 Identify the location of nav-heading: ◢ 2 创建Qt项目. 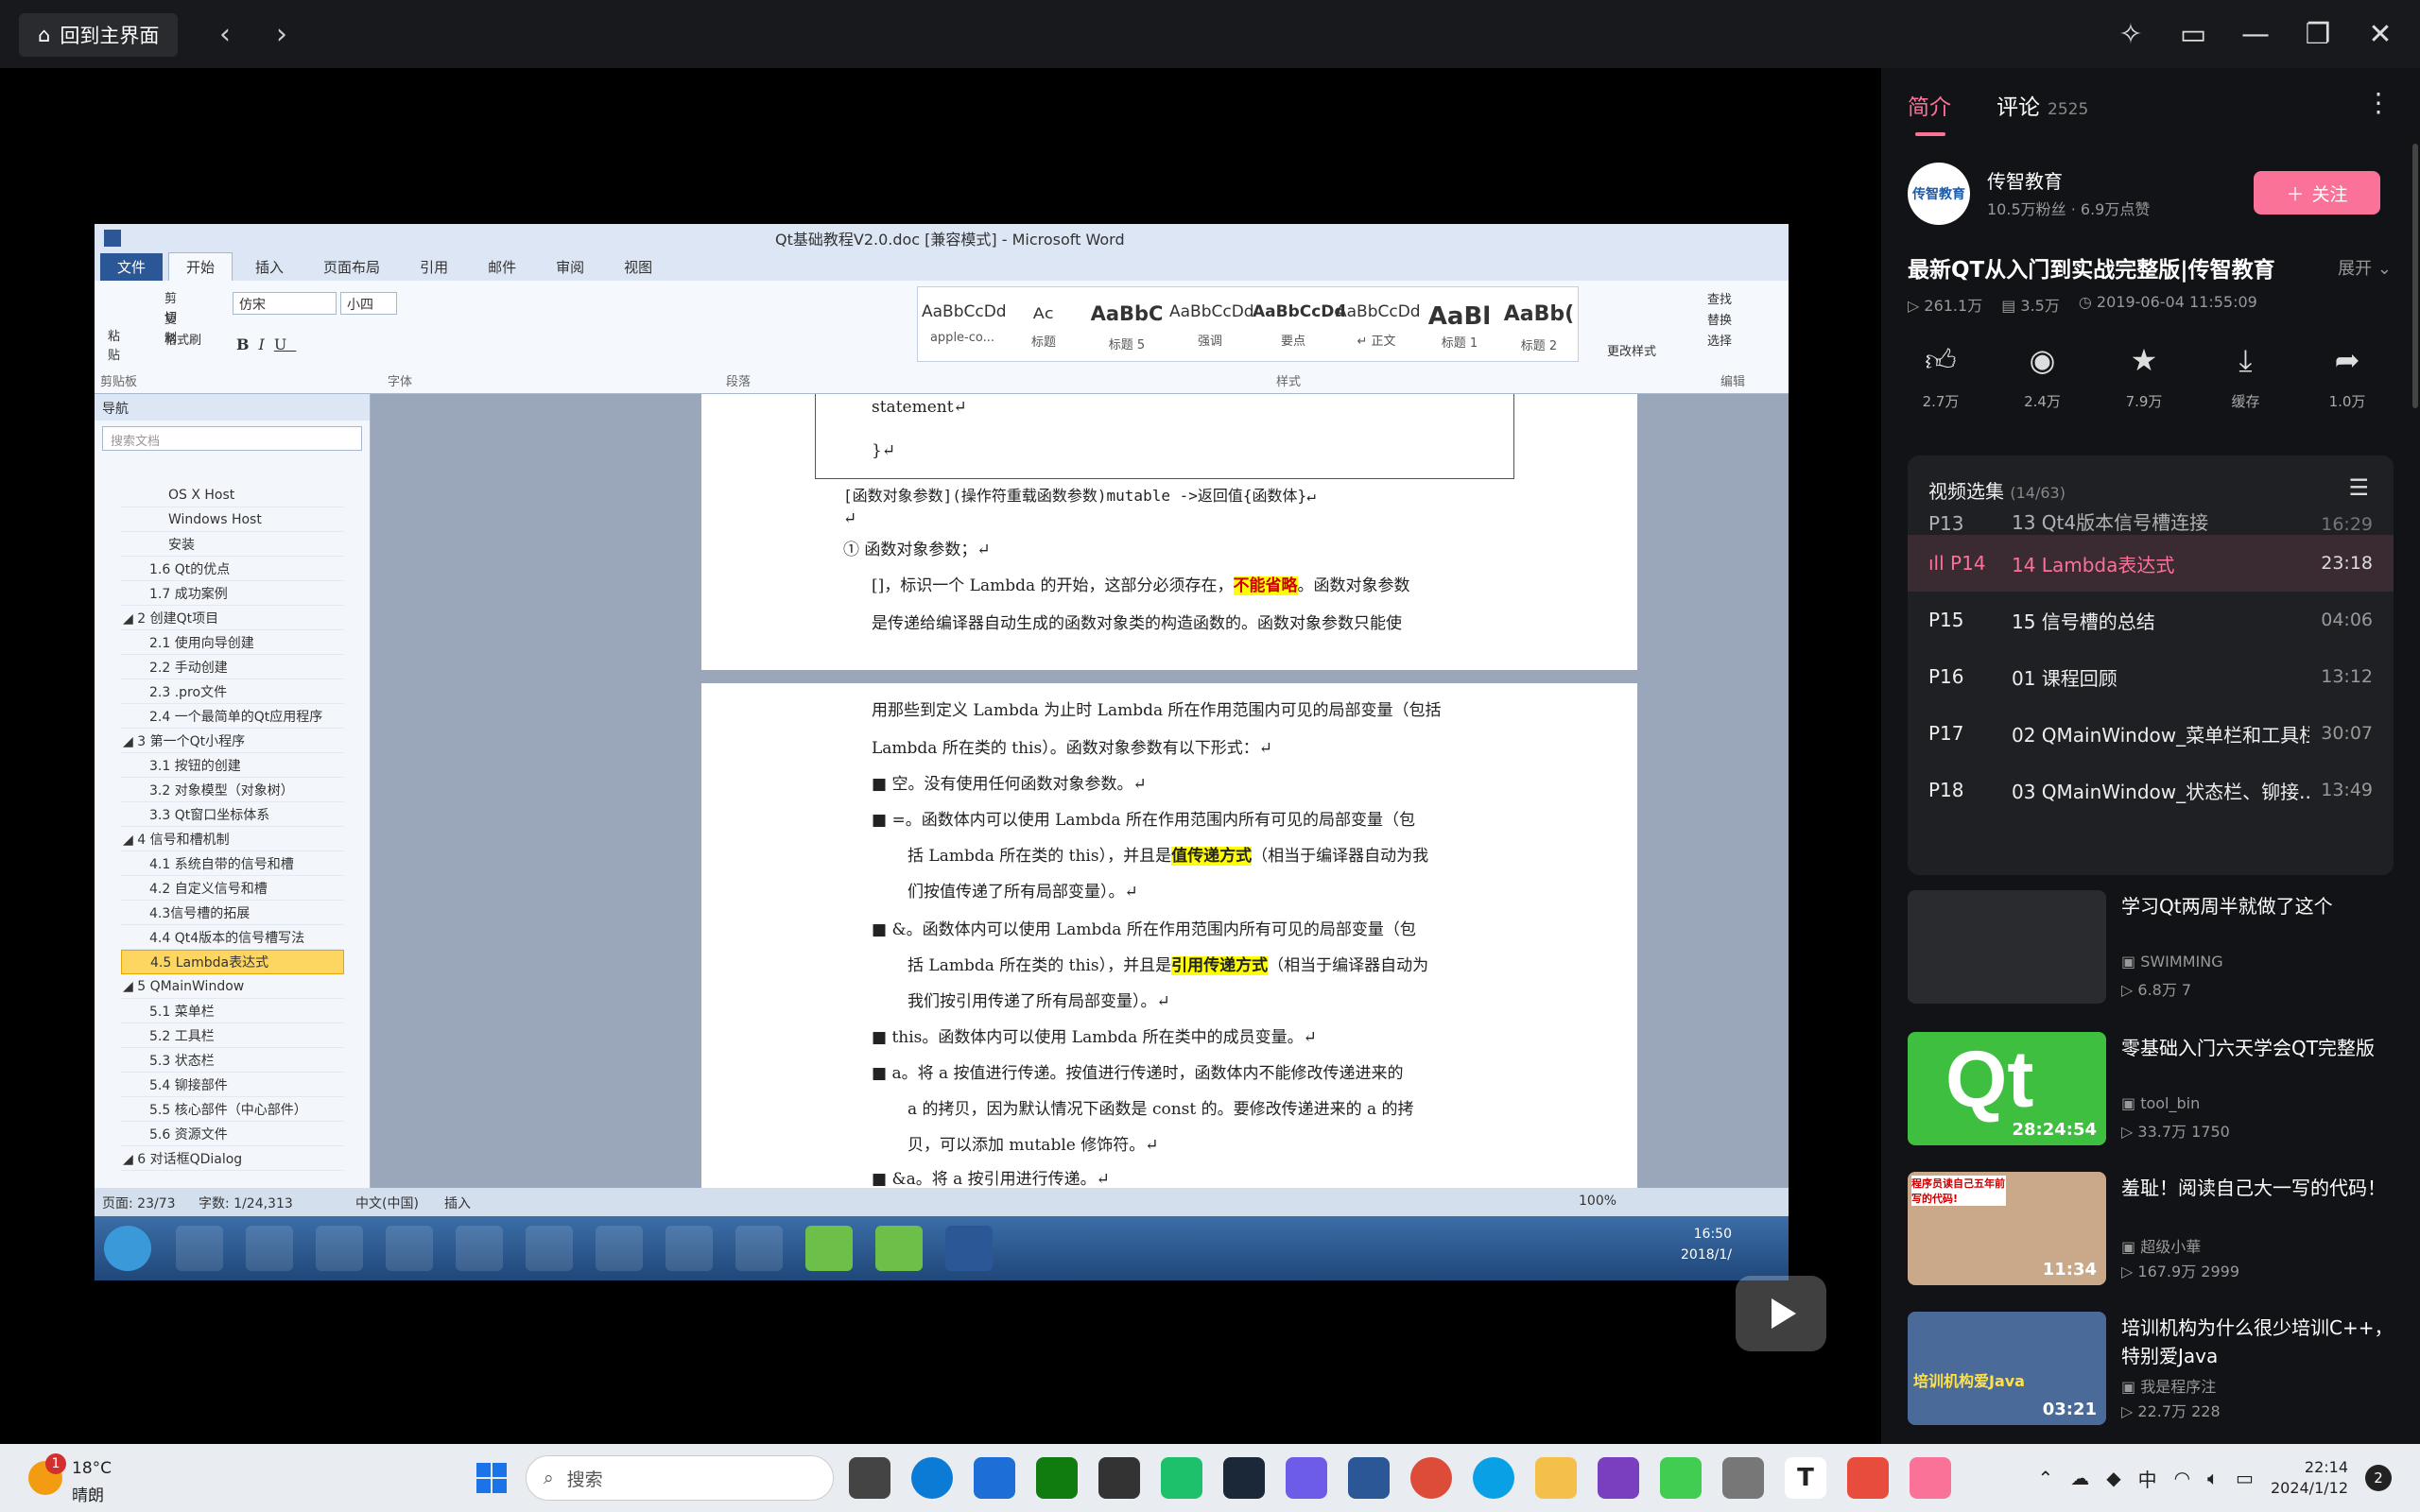
(233, 618).